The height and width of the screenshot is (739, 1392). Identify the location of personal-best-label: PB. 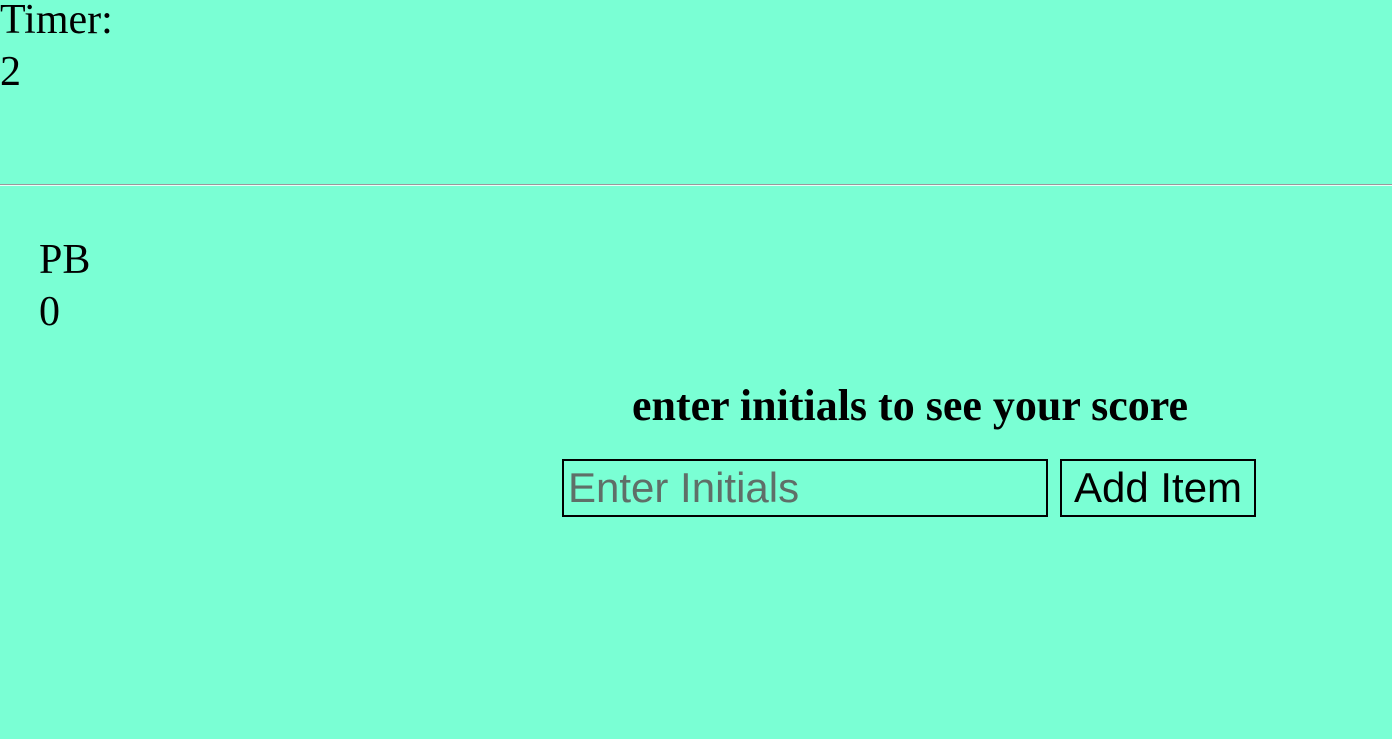
(65, 260).